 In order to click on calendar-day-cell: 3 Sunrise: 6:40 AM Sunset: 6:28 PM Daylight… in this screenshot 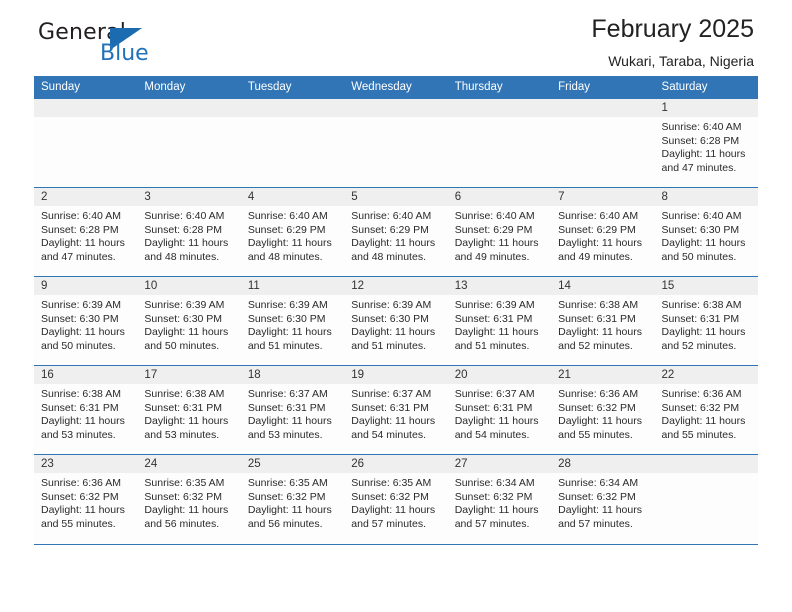, I will do `click(189, 232)`.